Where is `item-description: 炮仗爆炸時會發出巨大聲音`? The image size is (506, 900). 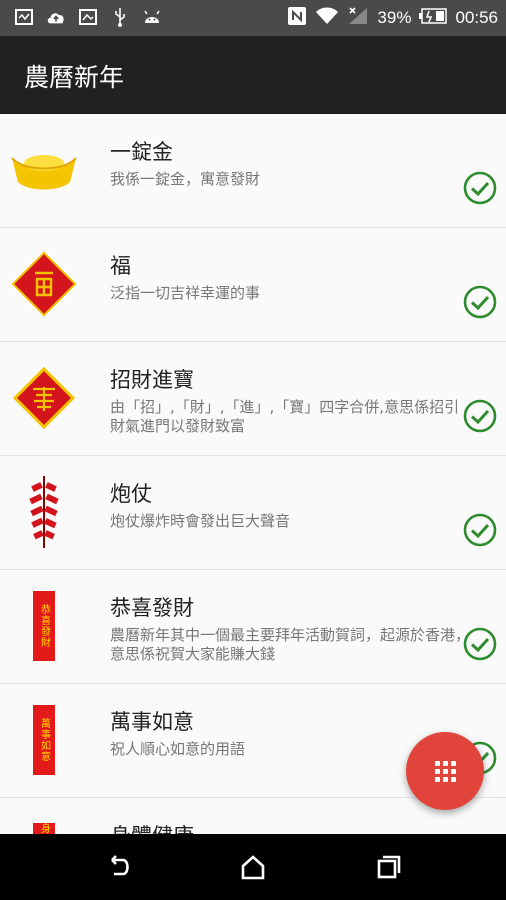 item-description: 炮仗爆炸時會發出巨大聲音 is located at coordinates (200, 521).